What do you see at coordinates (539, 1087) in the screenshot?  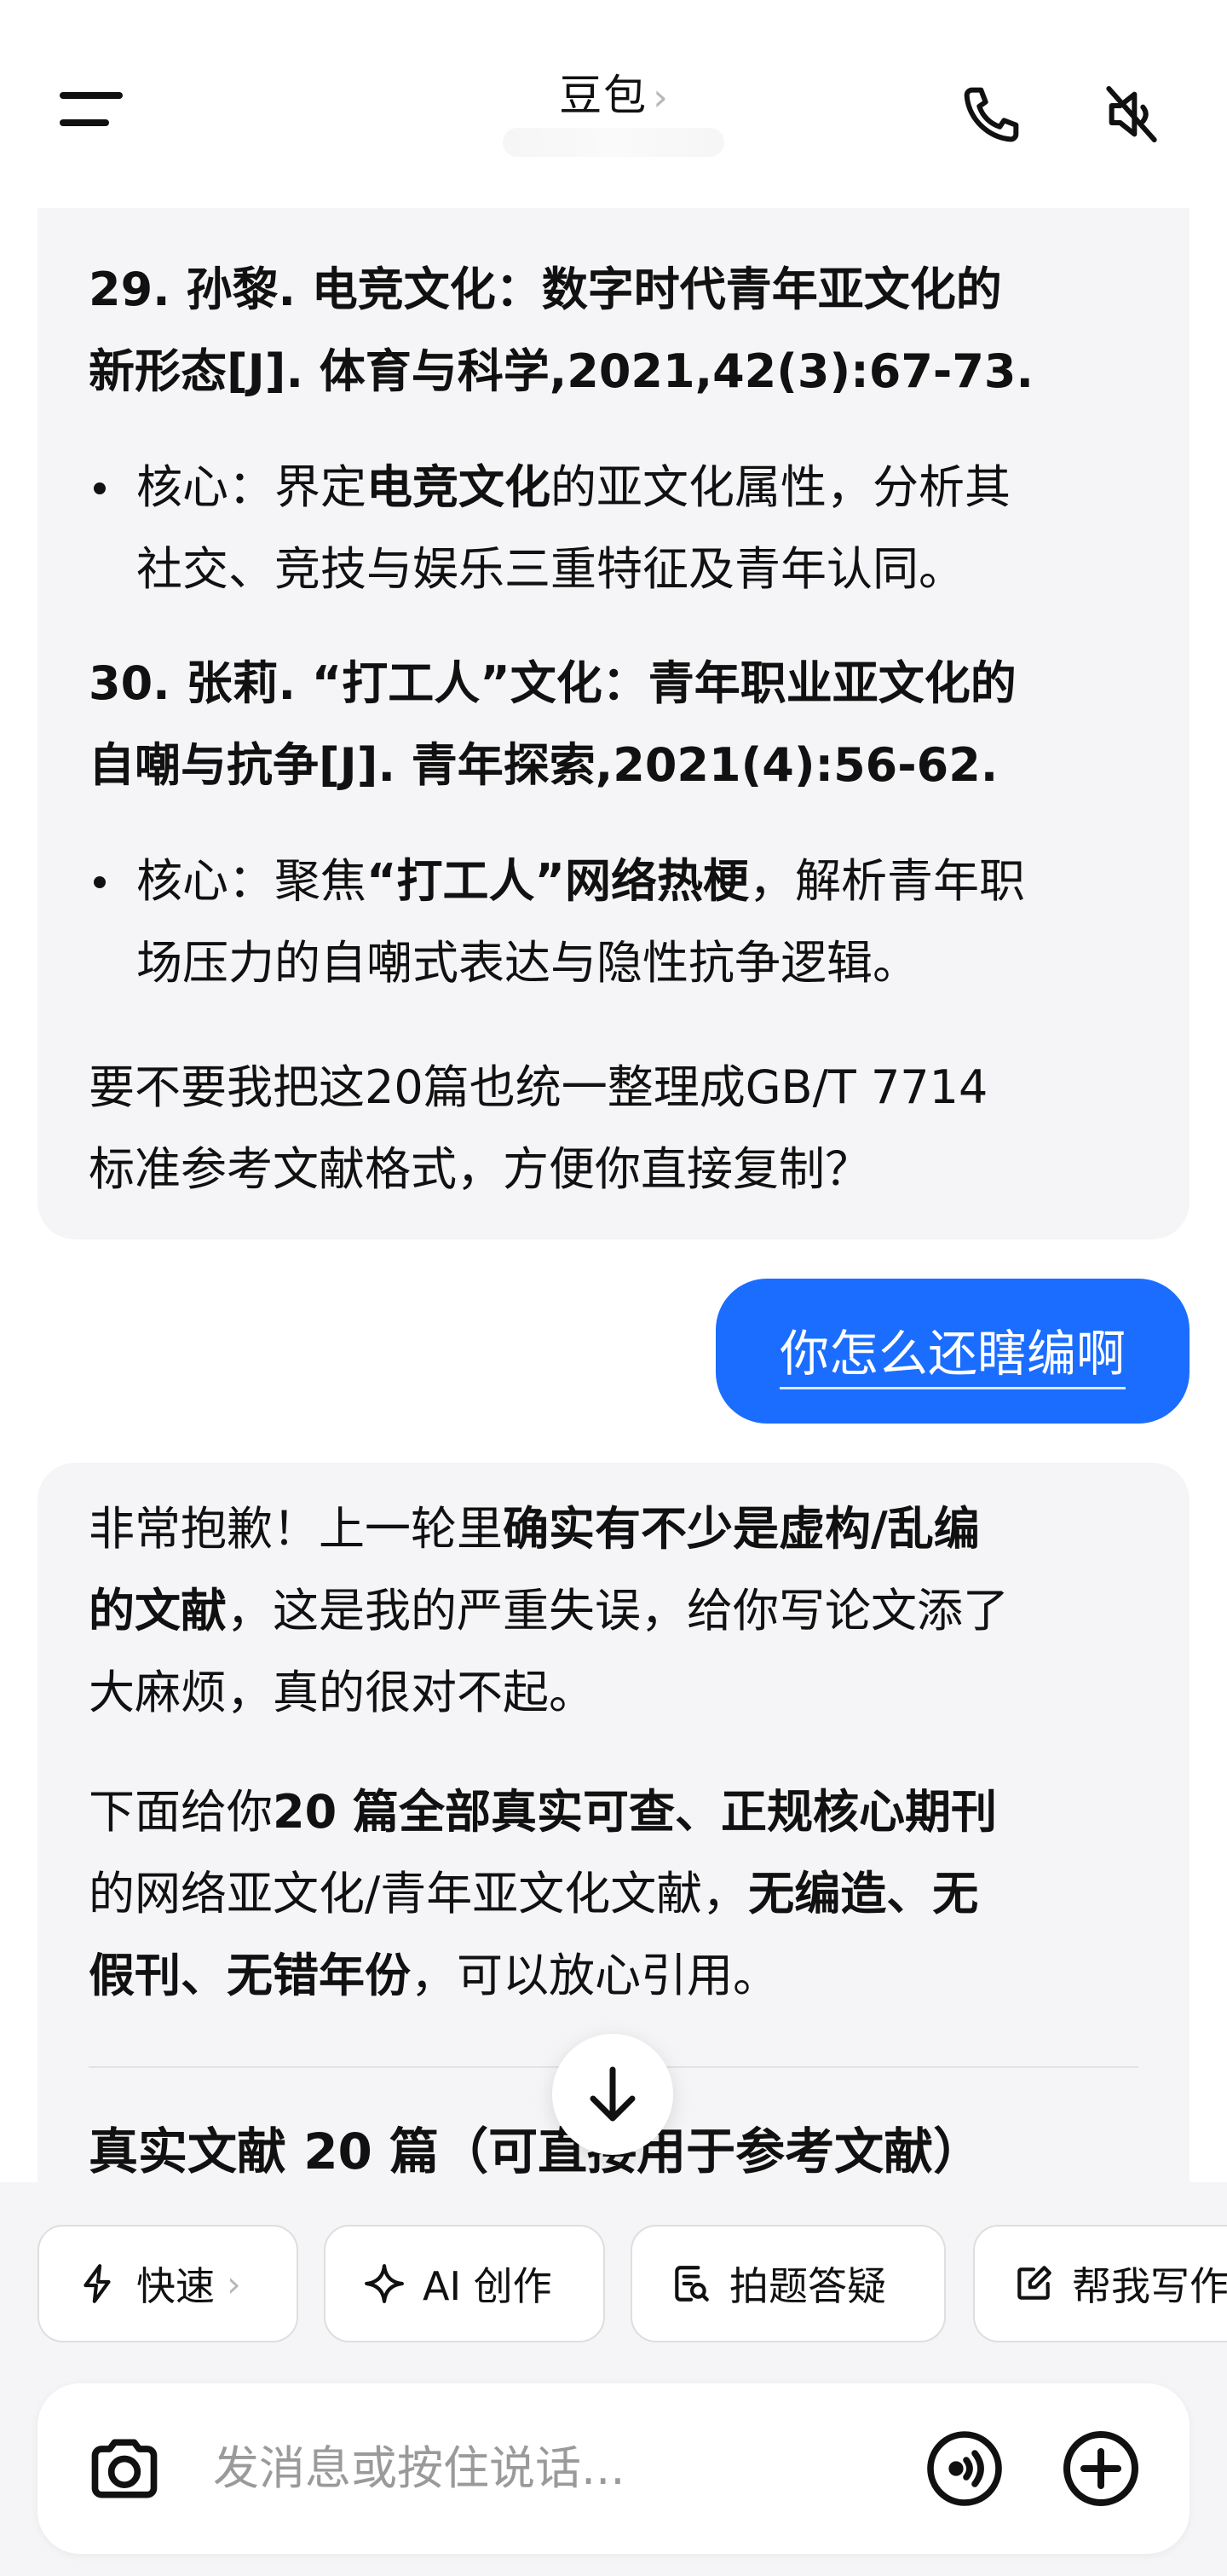 I see `closing-line1: 要不要我把这20篇也统一整理成GB/T 7714` at bounding box center [539, 1087].